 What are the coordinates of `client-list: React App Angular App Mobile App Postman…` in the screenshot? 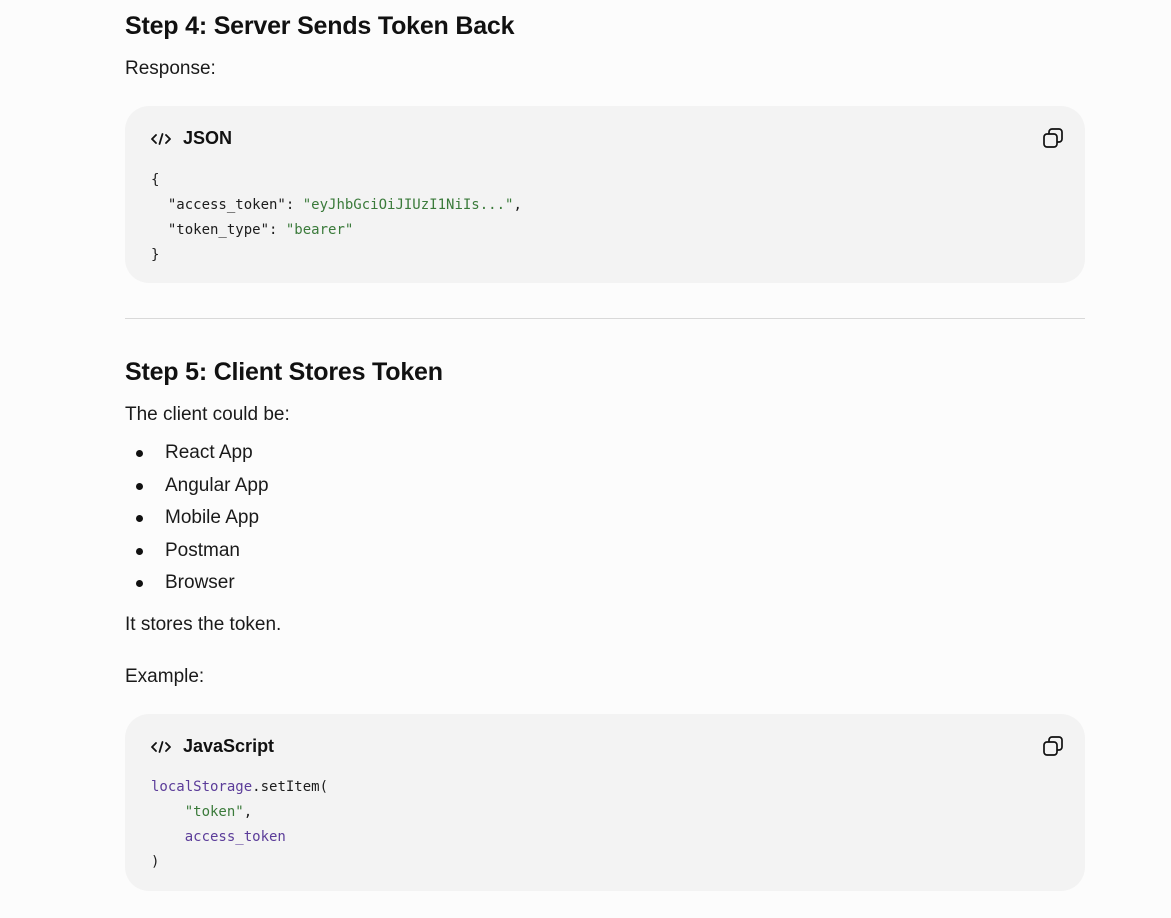 It's located at (197, 518).